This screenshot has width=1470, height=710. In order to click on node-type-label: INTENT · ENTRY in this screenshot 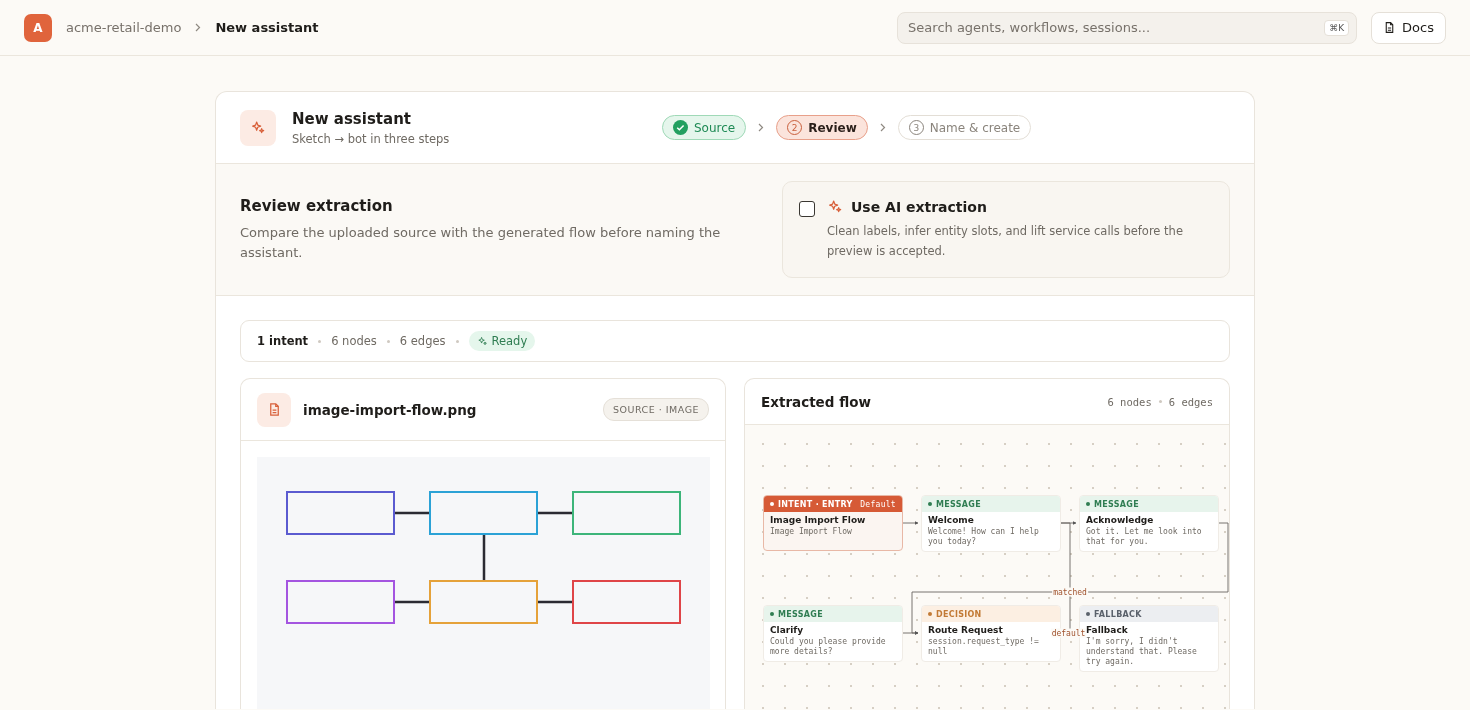, I will do `click(815, 504)`.